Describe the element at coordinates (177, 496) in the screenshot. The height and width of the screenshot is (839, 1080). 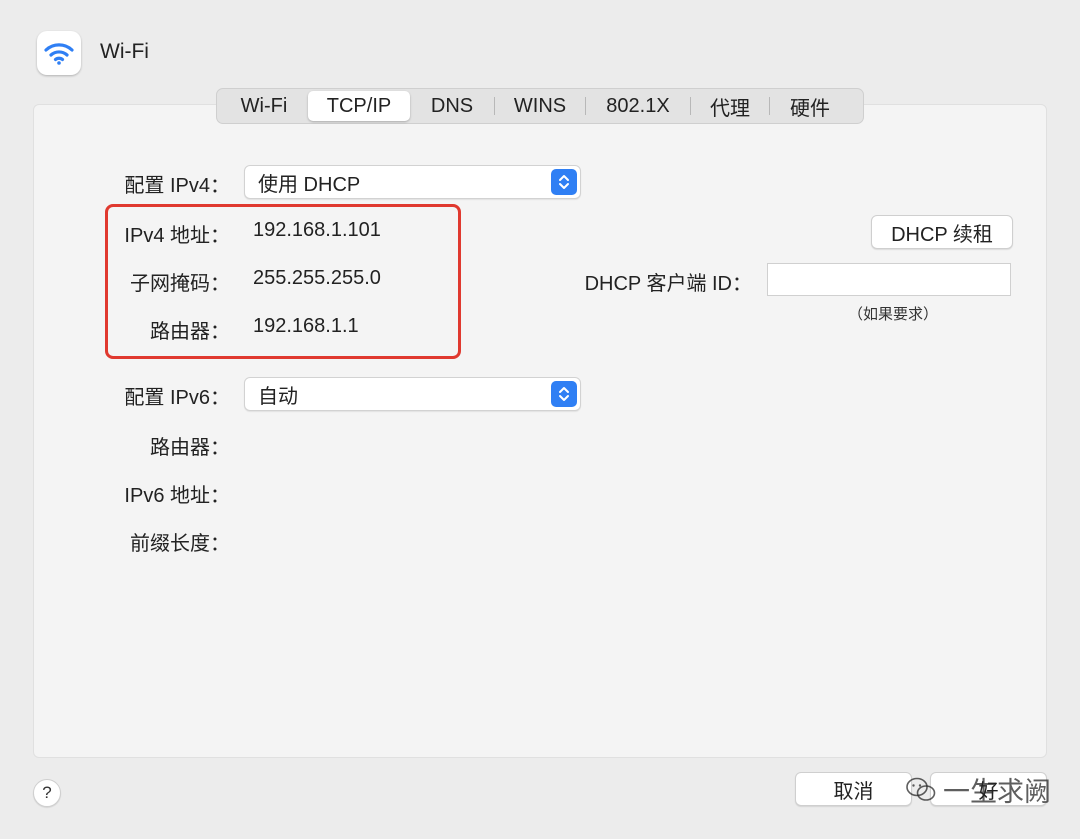
I see `ipv6-address-label: IPv6 地址：` at that location.